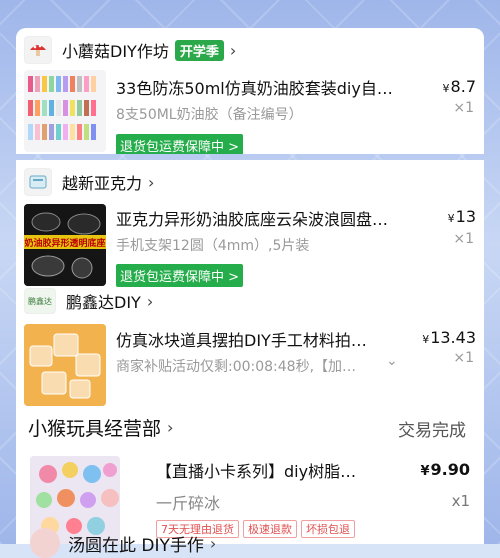 The height and width of the screenshot is (558, 500). I want to click on thumbnail-caption: 奶油胶异形透明底座, so click(65, 244).